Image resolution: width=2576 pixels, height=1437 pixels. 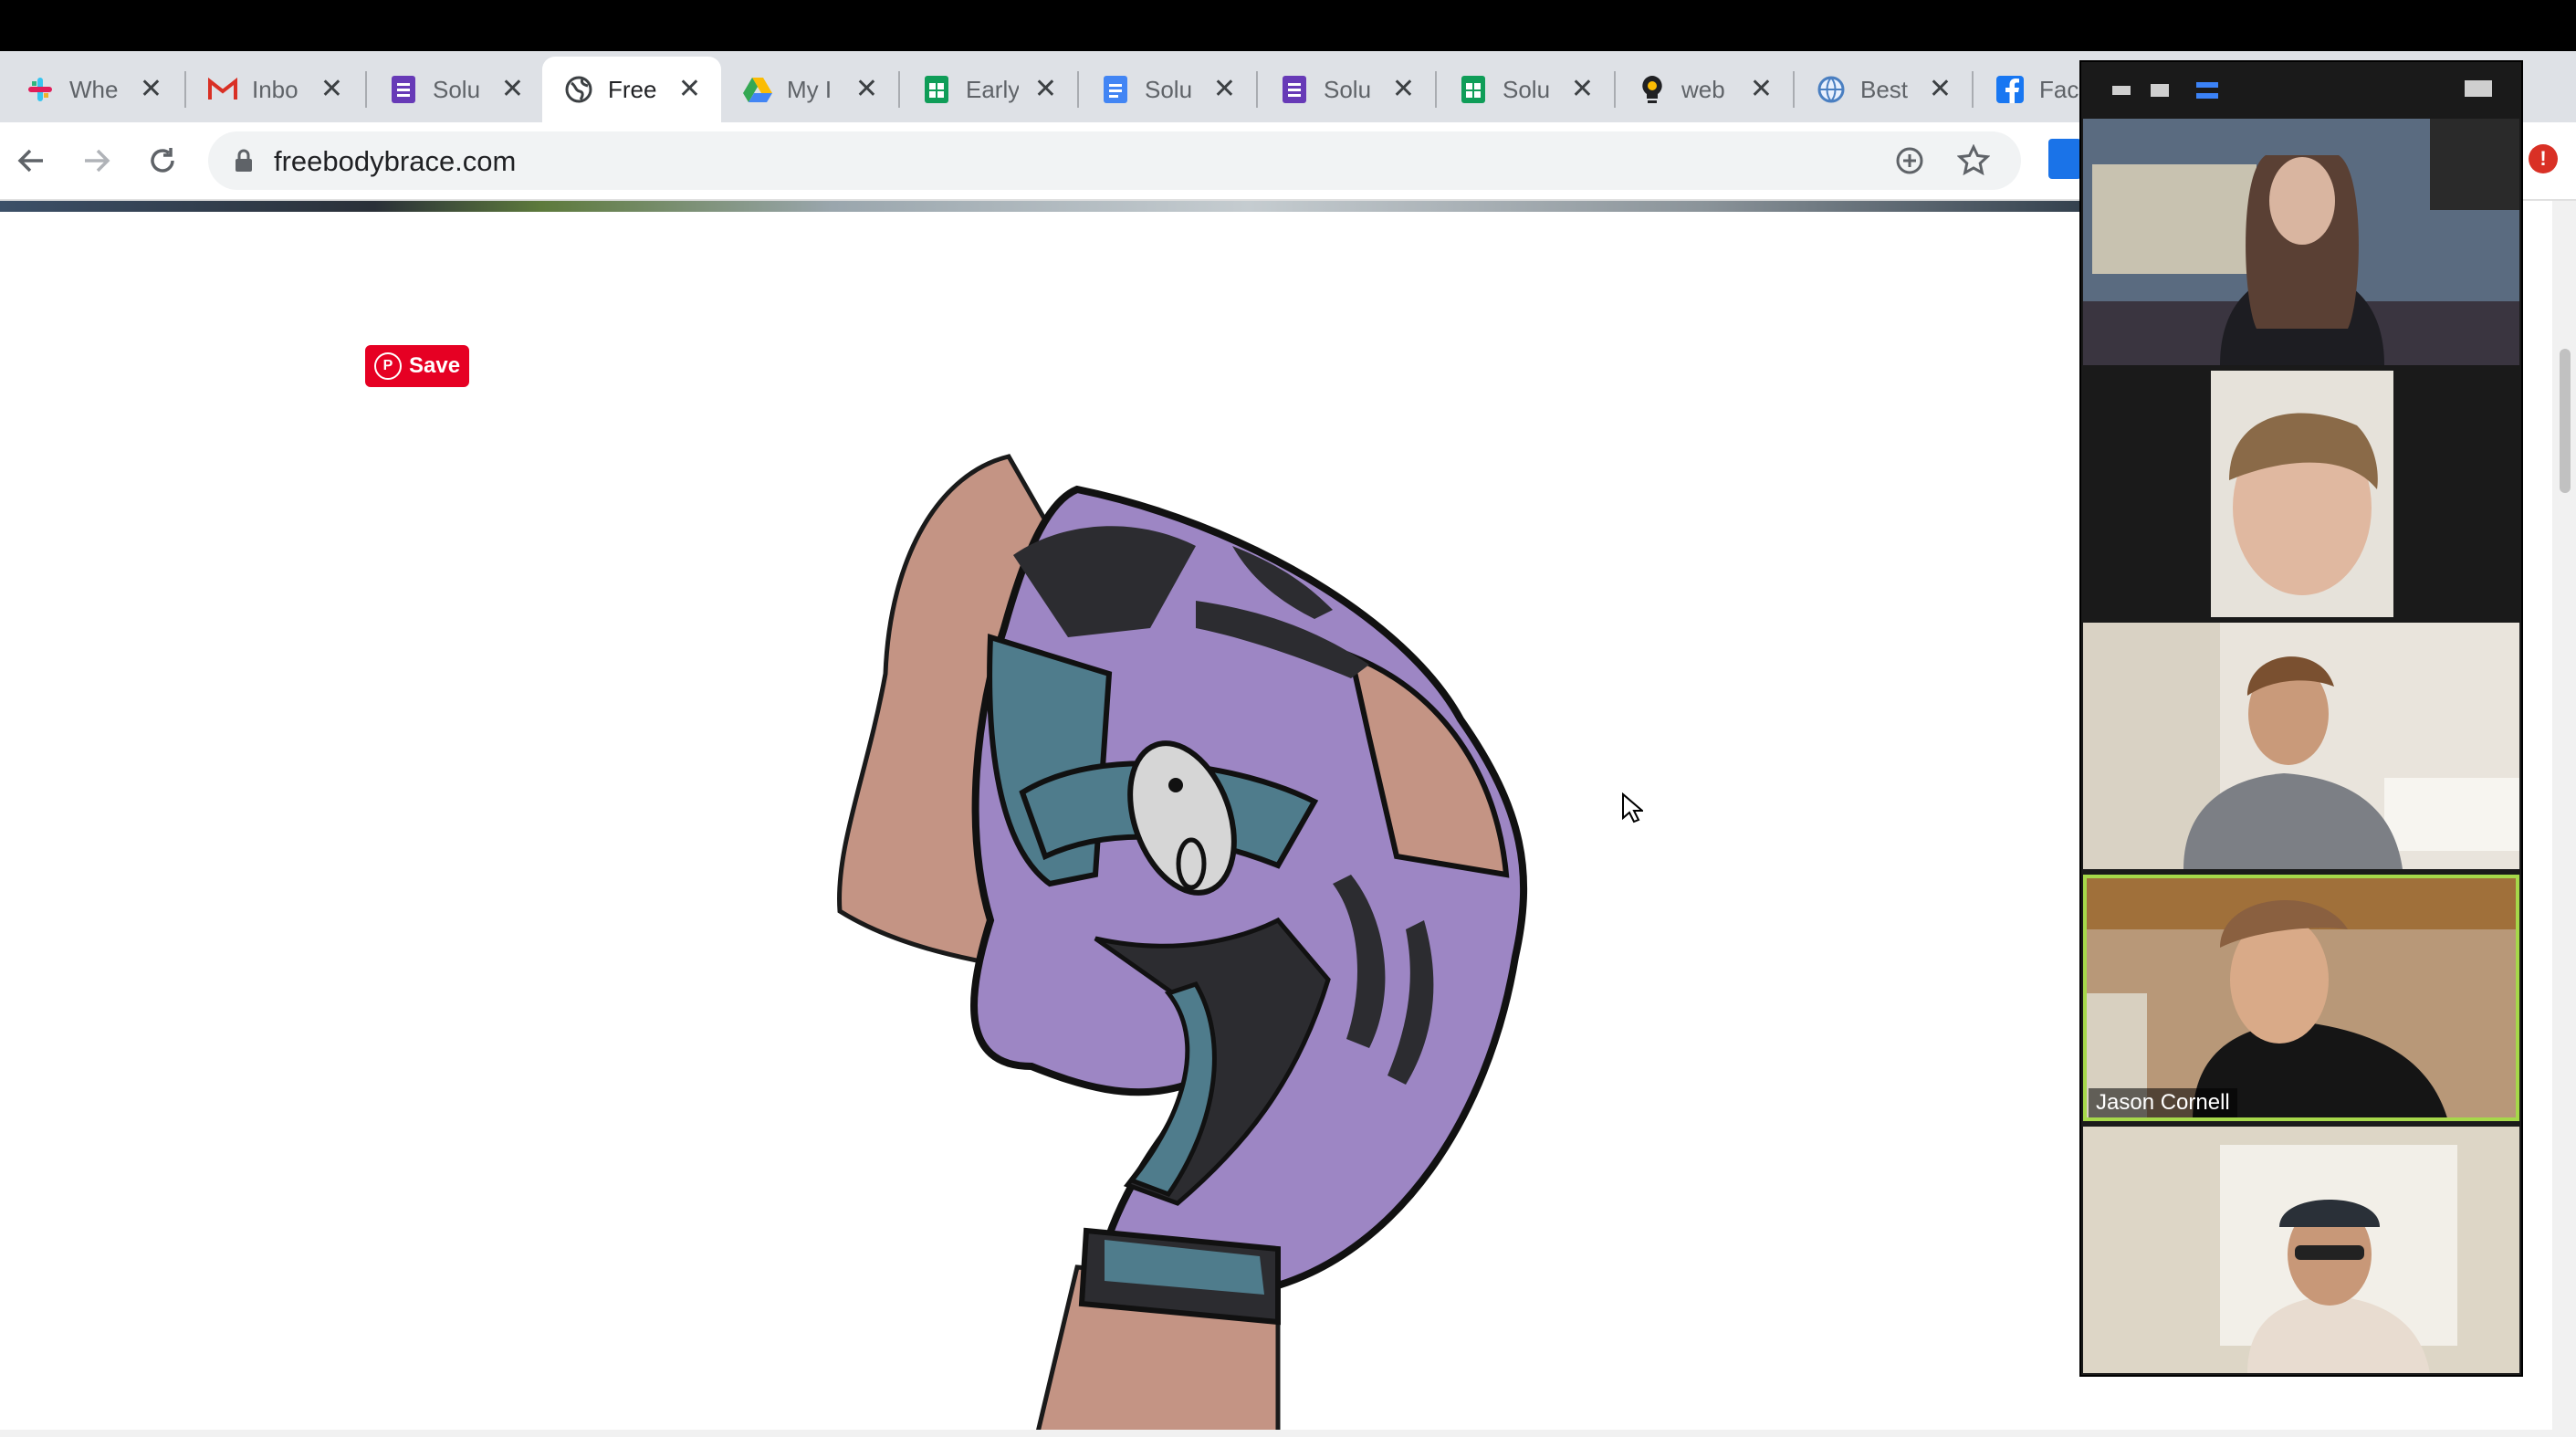 I want to click on arrow-right-icon, so click(x=97, y=161).